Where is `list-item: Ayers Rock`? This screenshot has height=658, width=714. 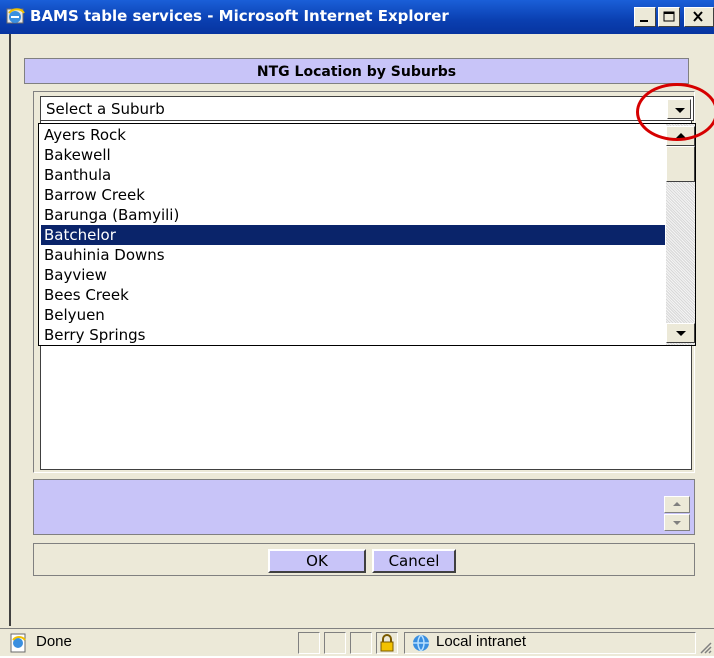 list-item: Ayers Rock is located at coordinates (353, 135).